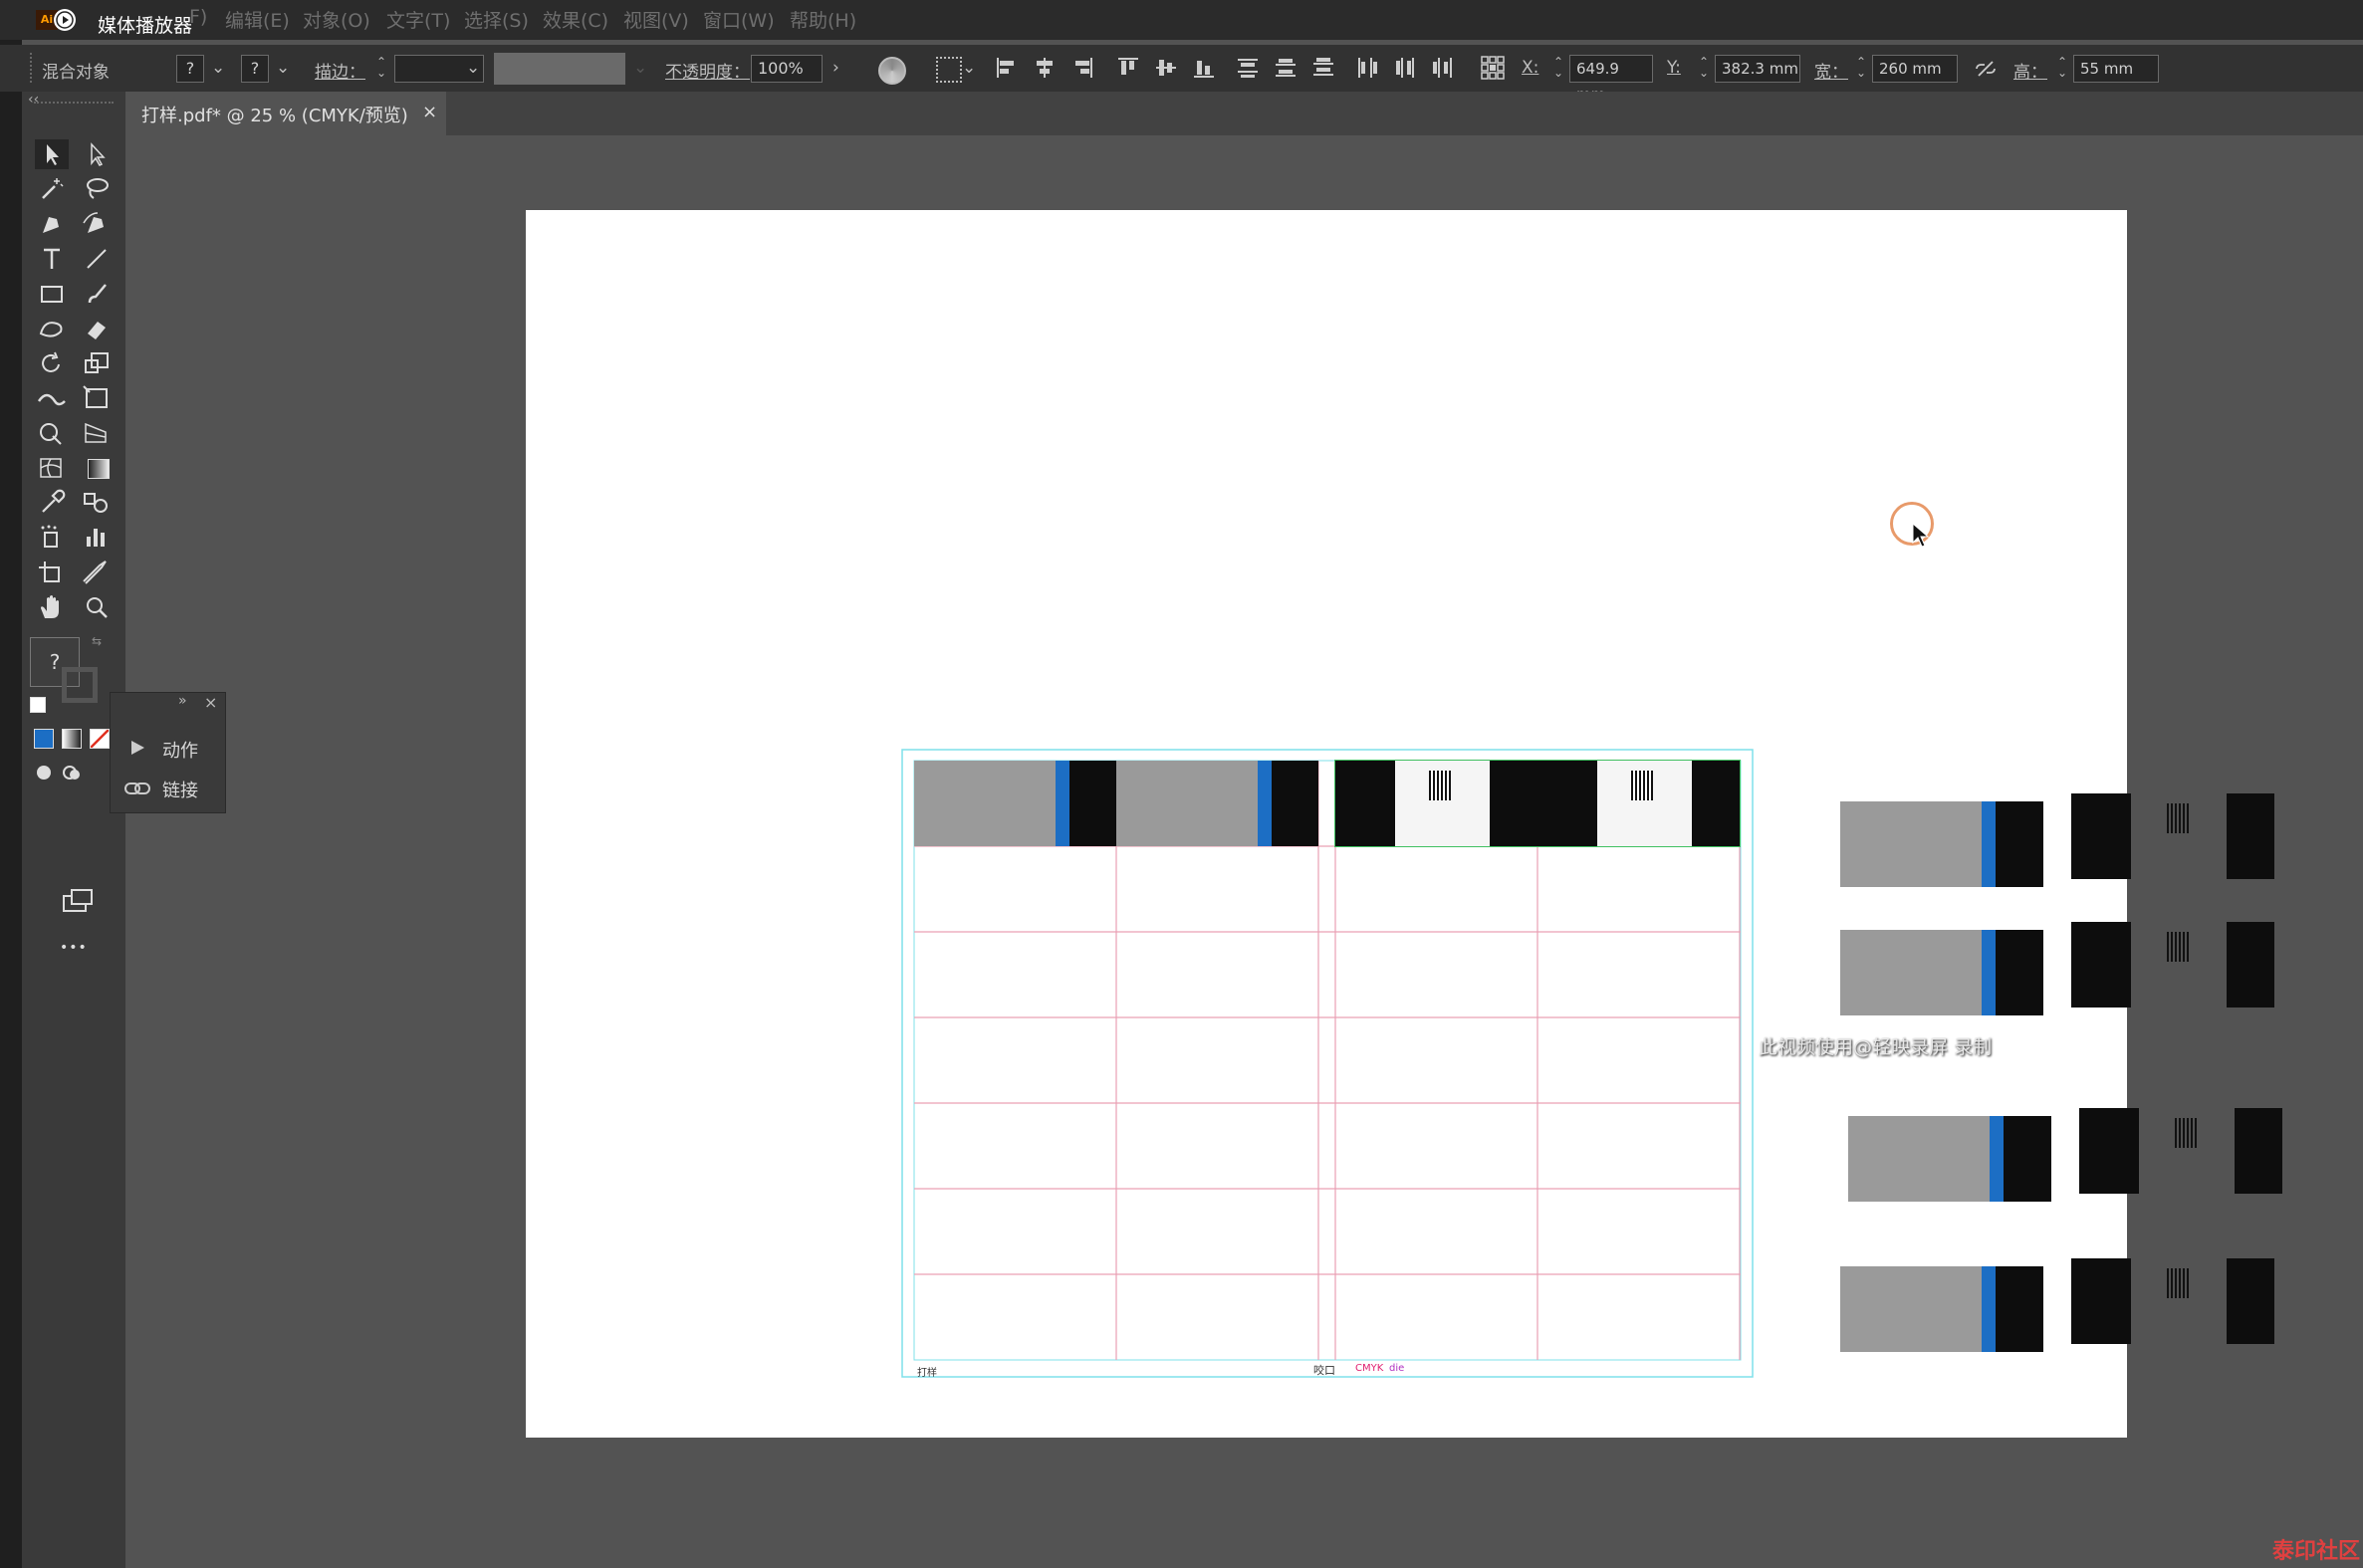  What do you see at coordinates (1367, 68) in the screenshot?
I see `distribute-left-icon` at bounding box center [1367, 68].